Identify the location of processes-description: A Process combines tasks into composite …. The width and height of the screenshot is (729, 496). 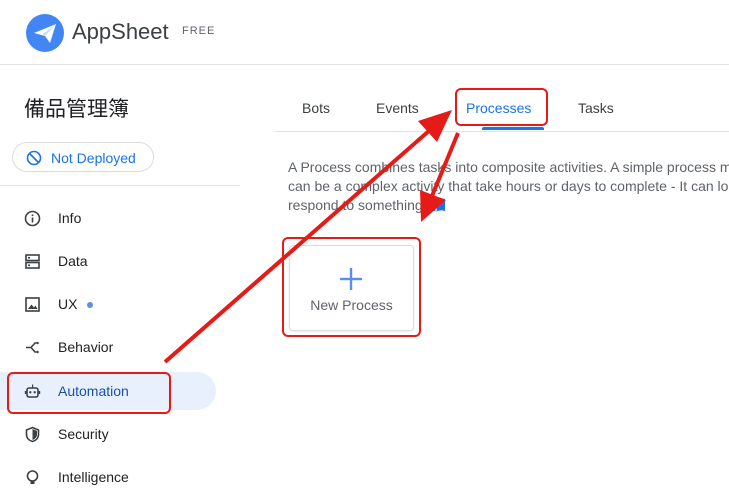
(508, 186).